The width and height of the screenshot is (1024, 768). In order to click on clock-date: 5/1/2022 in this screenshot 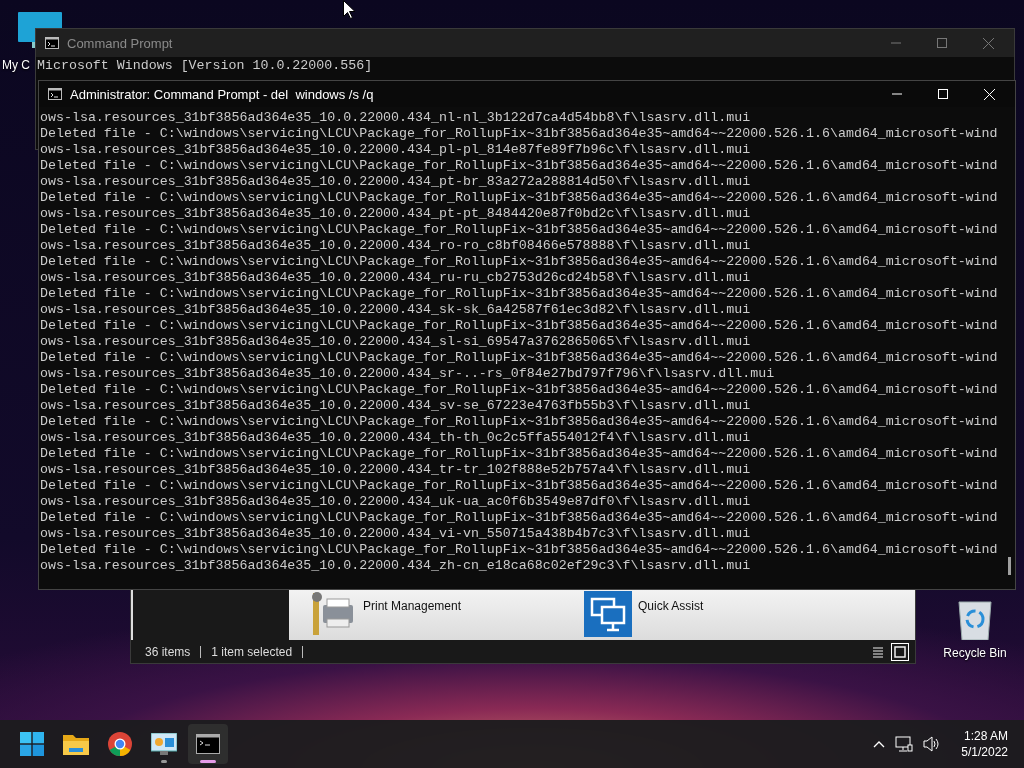, I will do `click(984, 752)`.